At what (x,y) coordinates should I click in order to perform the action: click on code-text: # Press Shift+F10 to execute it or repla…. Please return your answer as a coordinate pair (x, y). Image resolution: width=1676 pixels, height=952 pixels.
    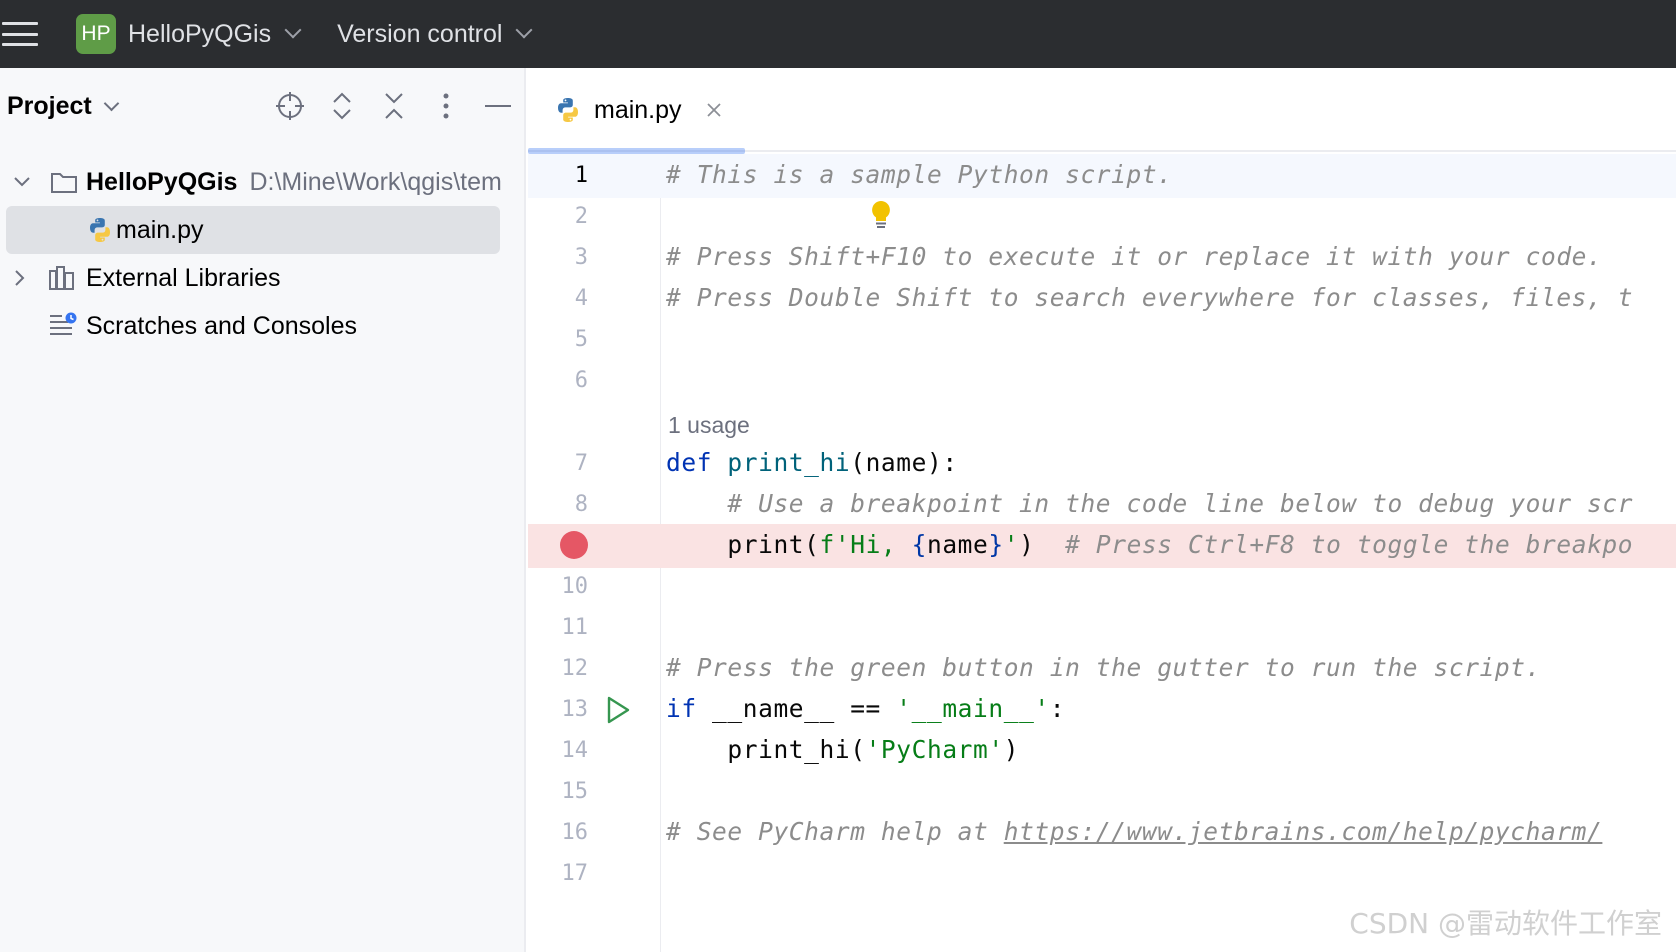
    Looking at the image, I should click on (1134, 256).